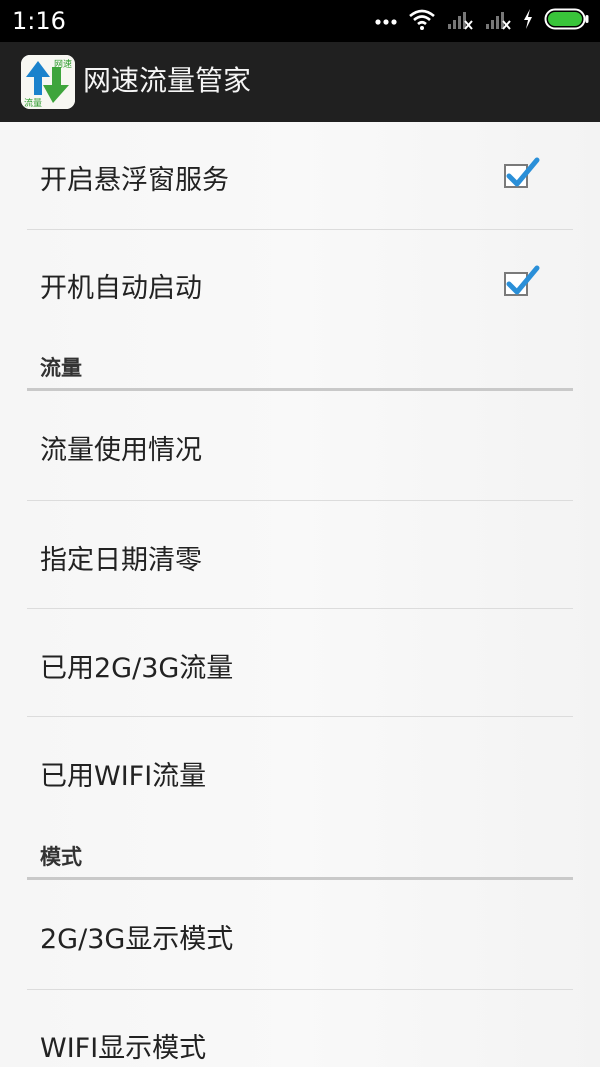 This screenshot has width=600, height=1067. Describe the element at coordinates (300, 934) in the screenshot. I see `list-item-mobile-display-mode: 2G/3G显示模式` at that location.